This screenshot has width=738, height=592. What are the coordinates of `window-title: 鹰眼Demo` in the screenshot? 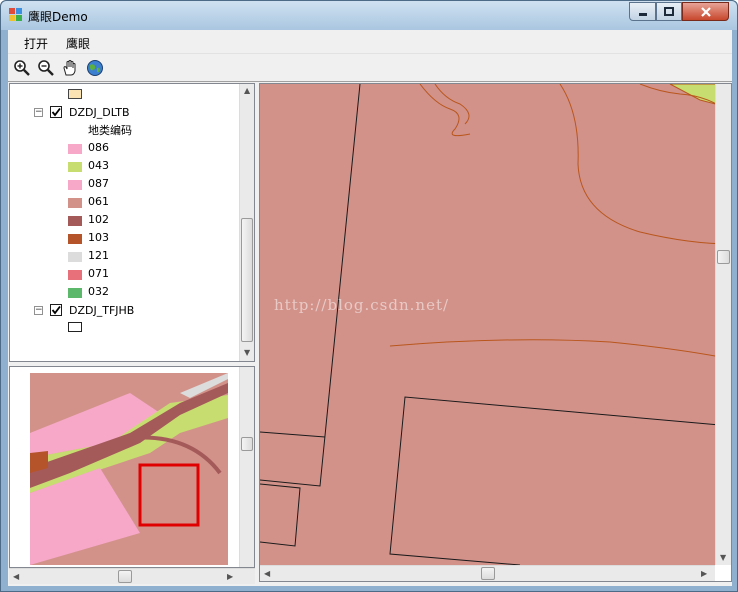 It's located at (58, 17).